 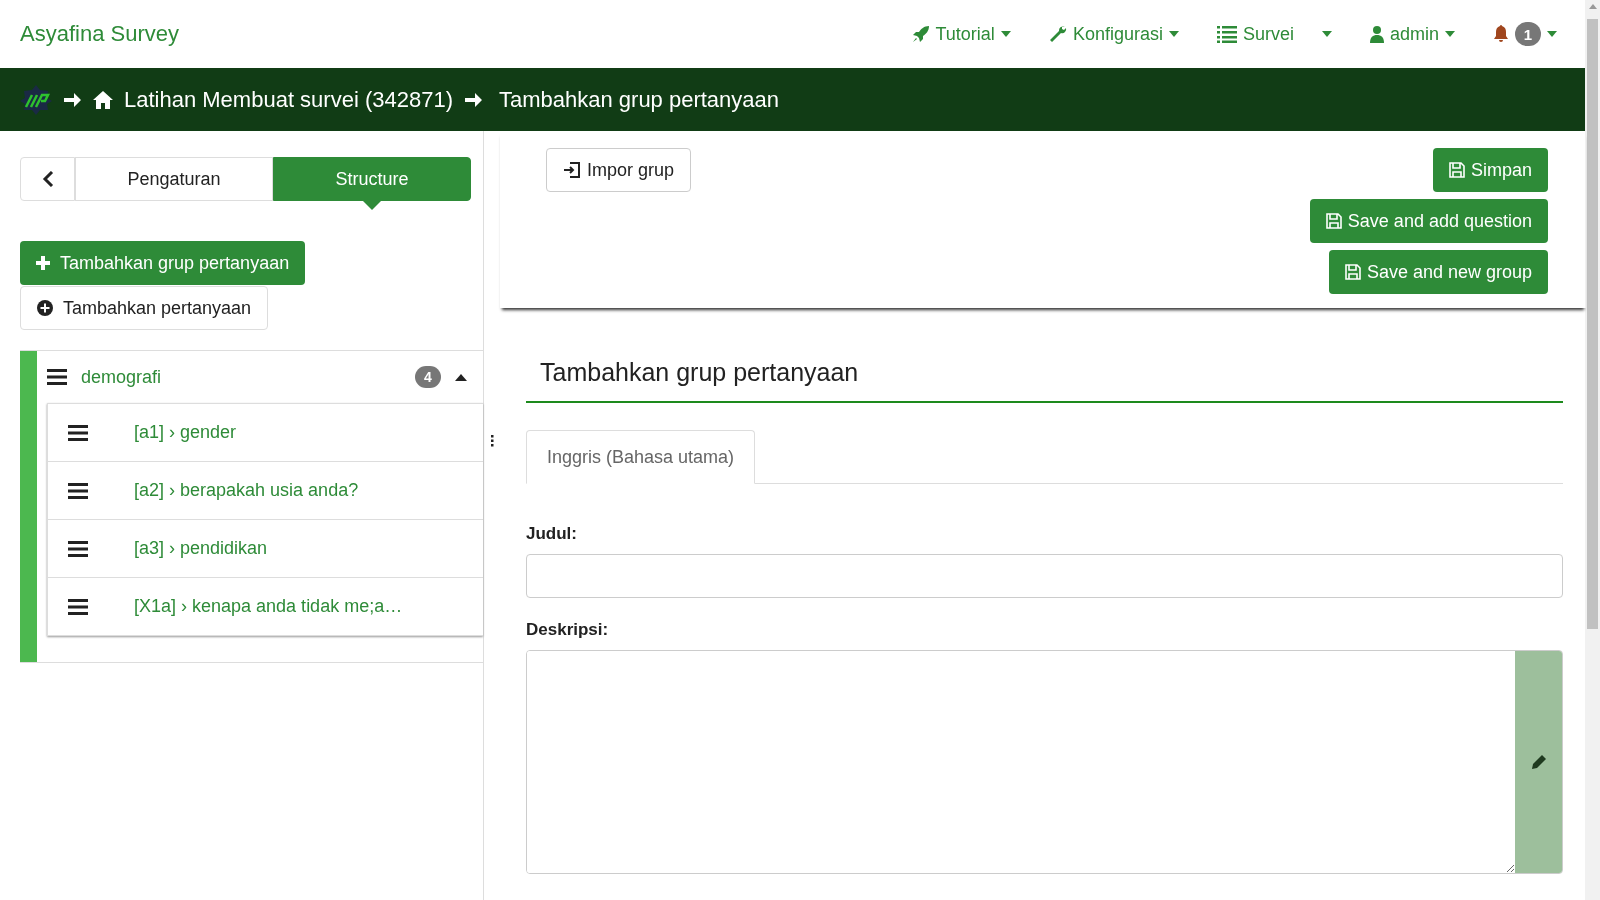 I want to click on field-label: Deskripsi:, so click(x=568, y=630).